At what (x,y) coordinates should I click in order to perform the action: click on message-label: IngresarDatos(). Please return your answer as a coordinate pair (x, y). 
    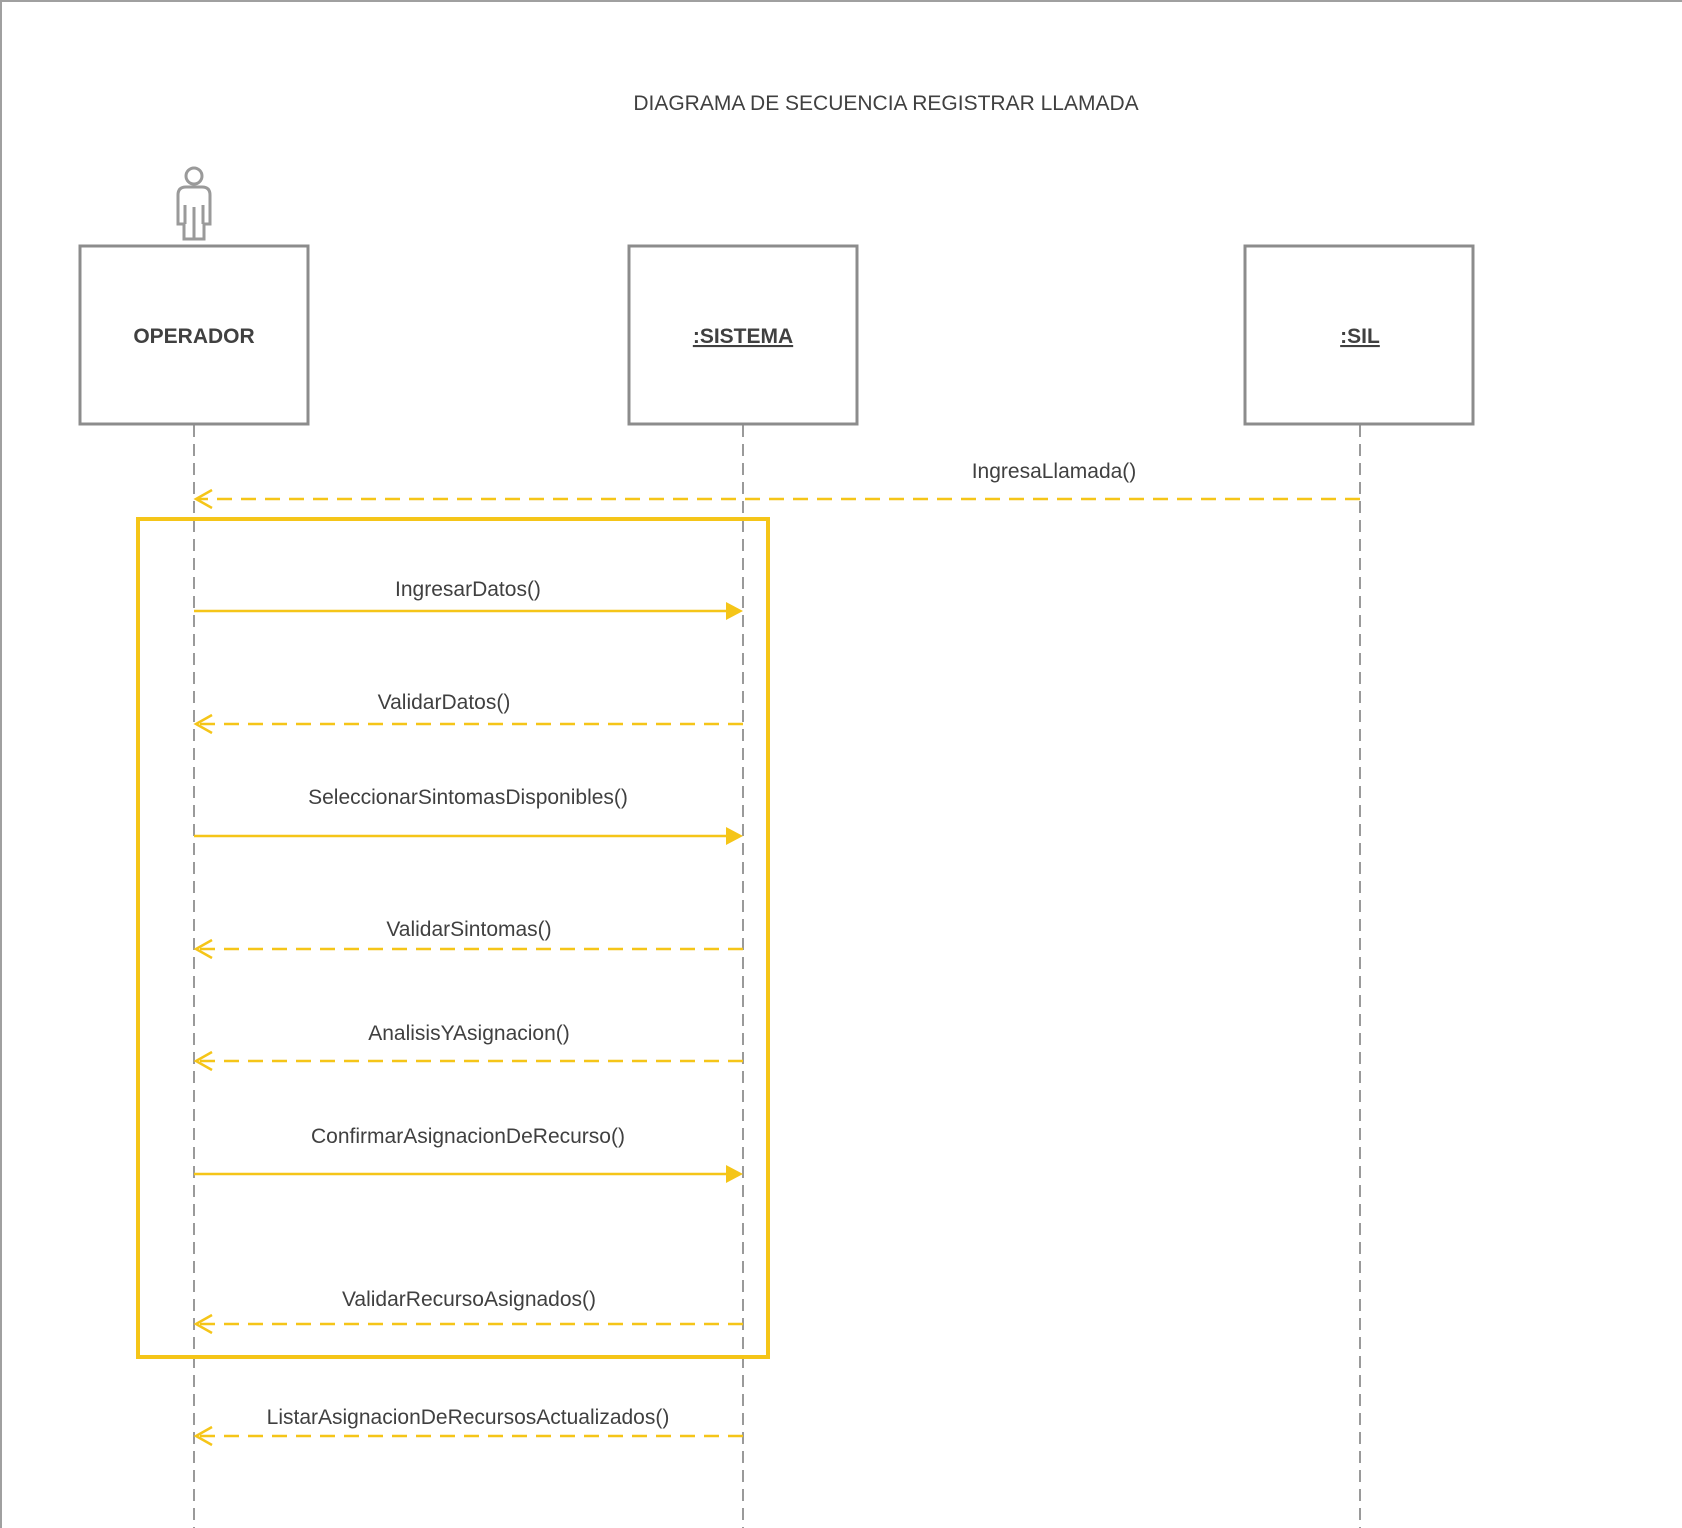
    Looking at the image, I should click on (468, 589).